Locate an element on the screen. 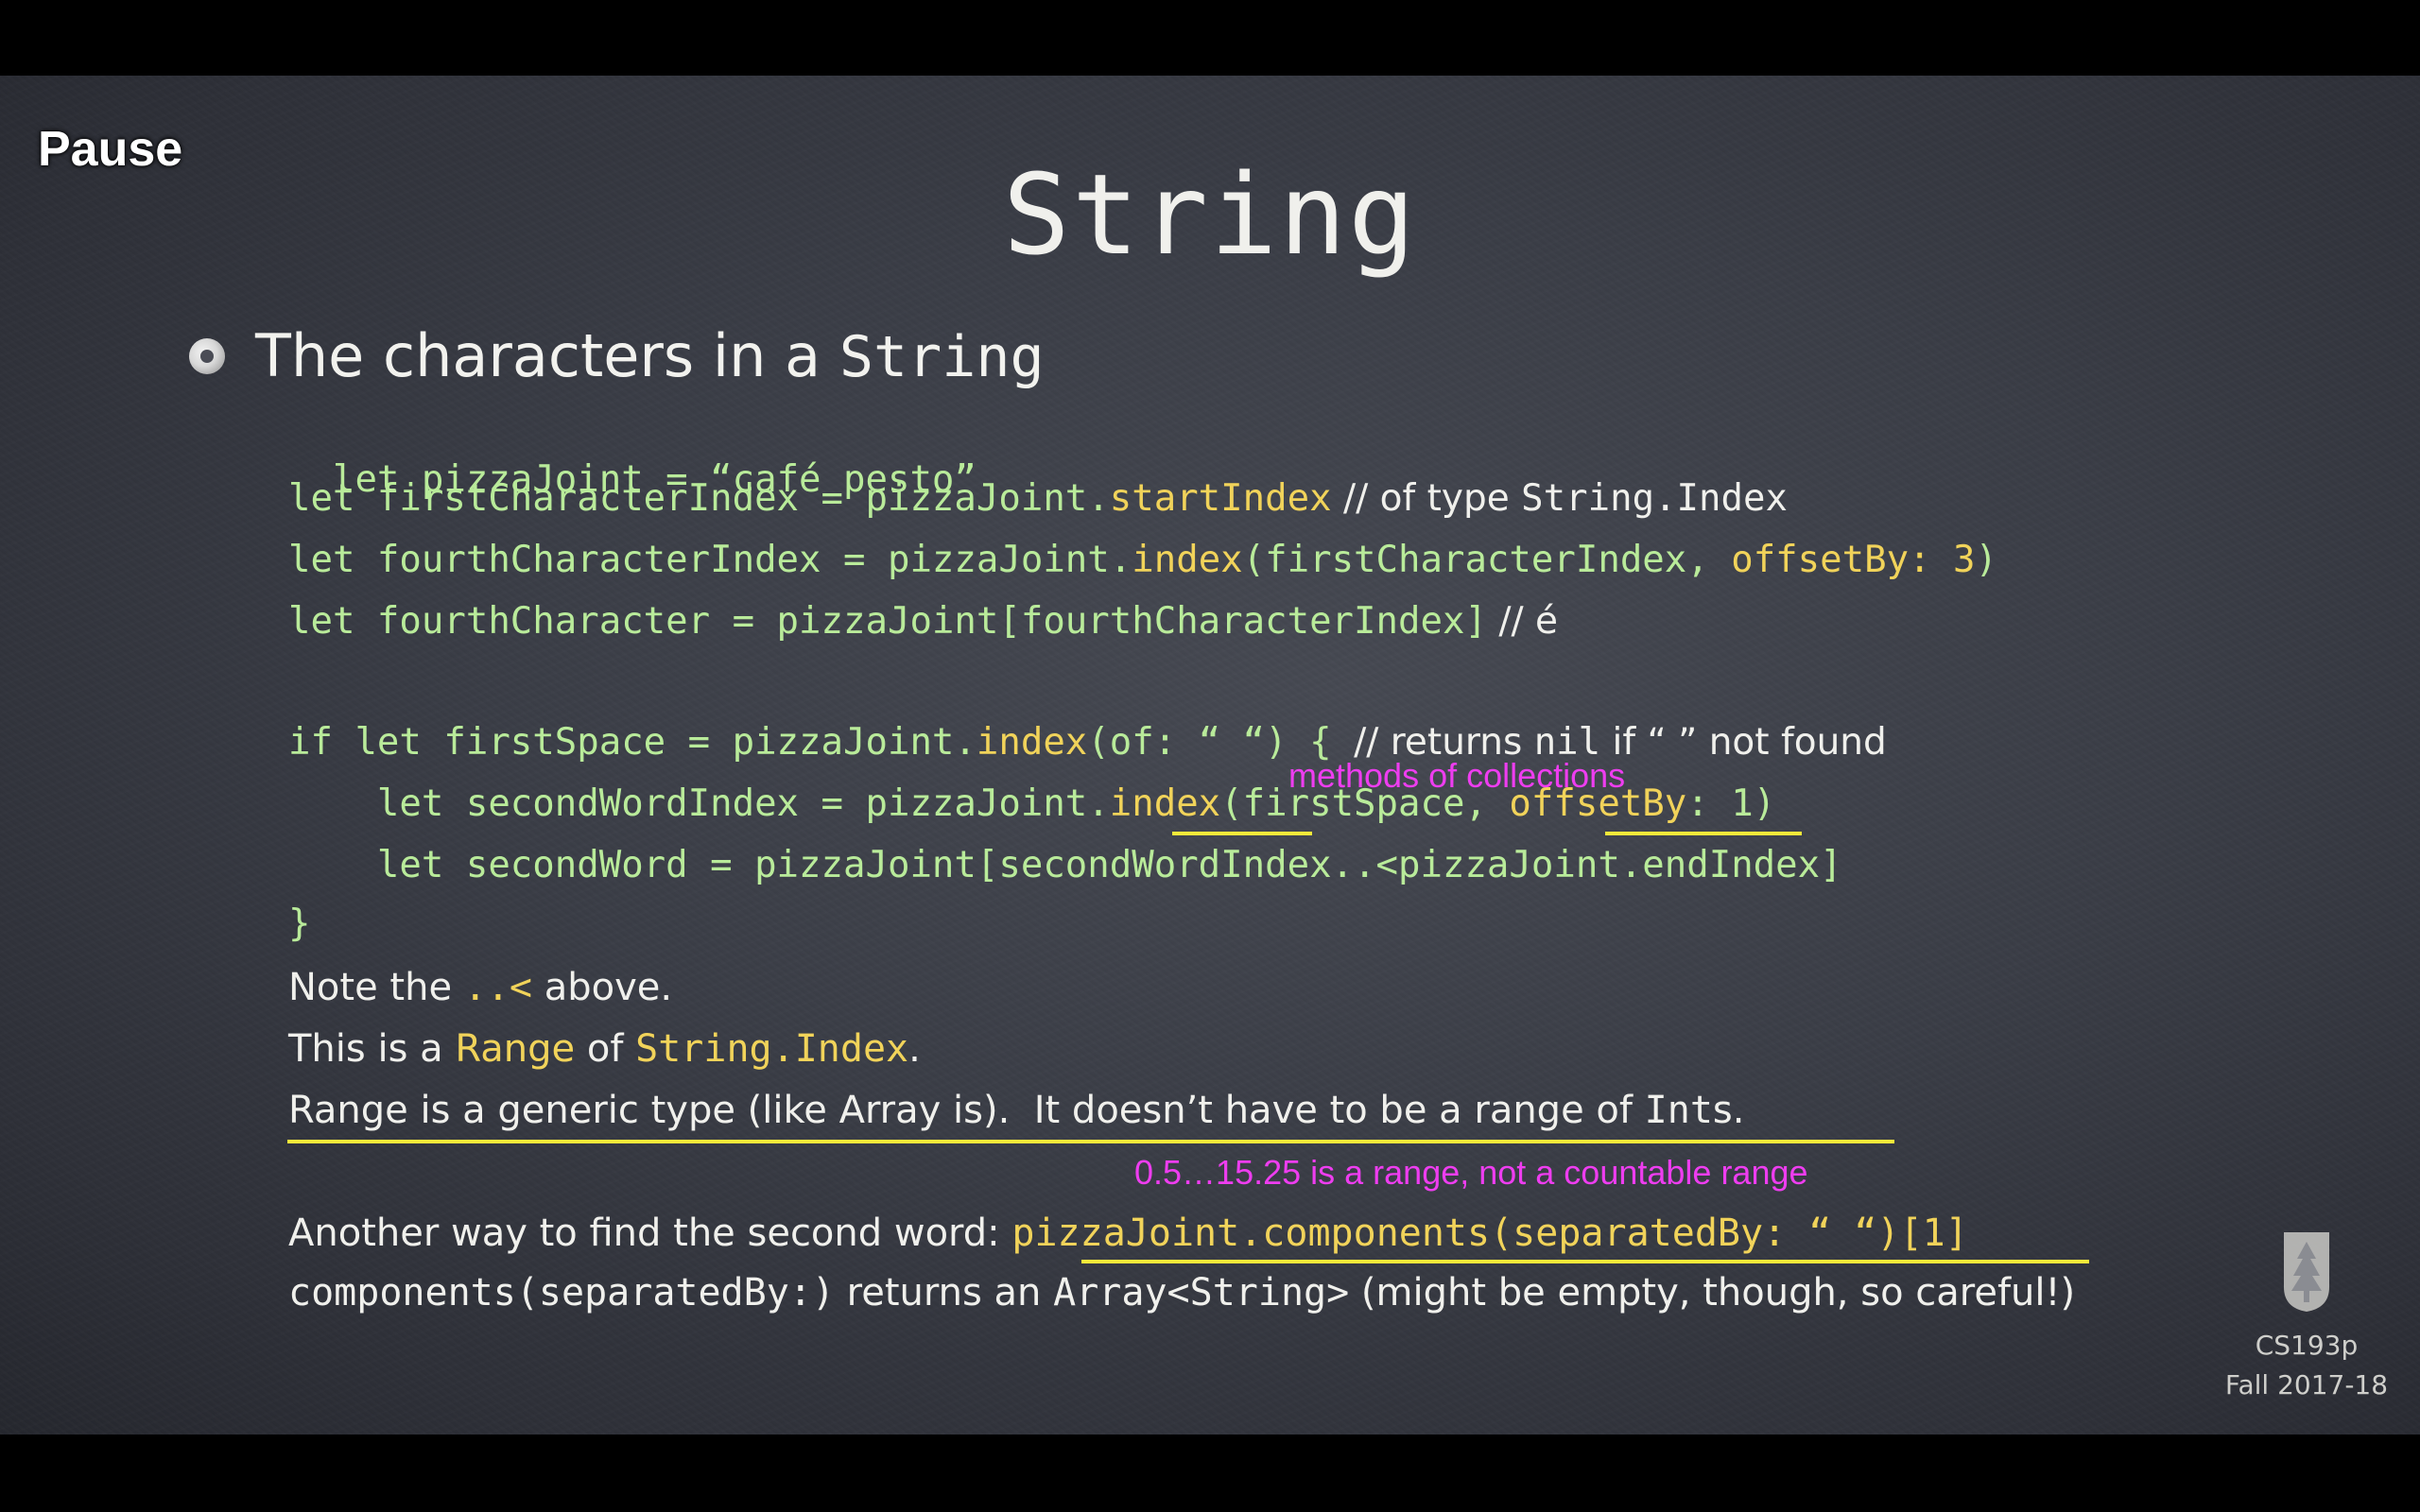 The height and width of the screenshot is (1512, 2420). prose-text: This is a is located at coordinates (372, 1049).